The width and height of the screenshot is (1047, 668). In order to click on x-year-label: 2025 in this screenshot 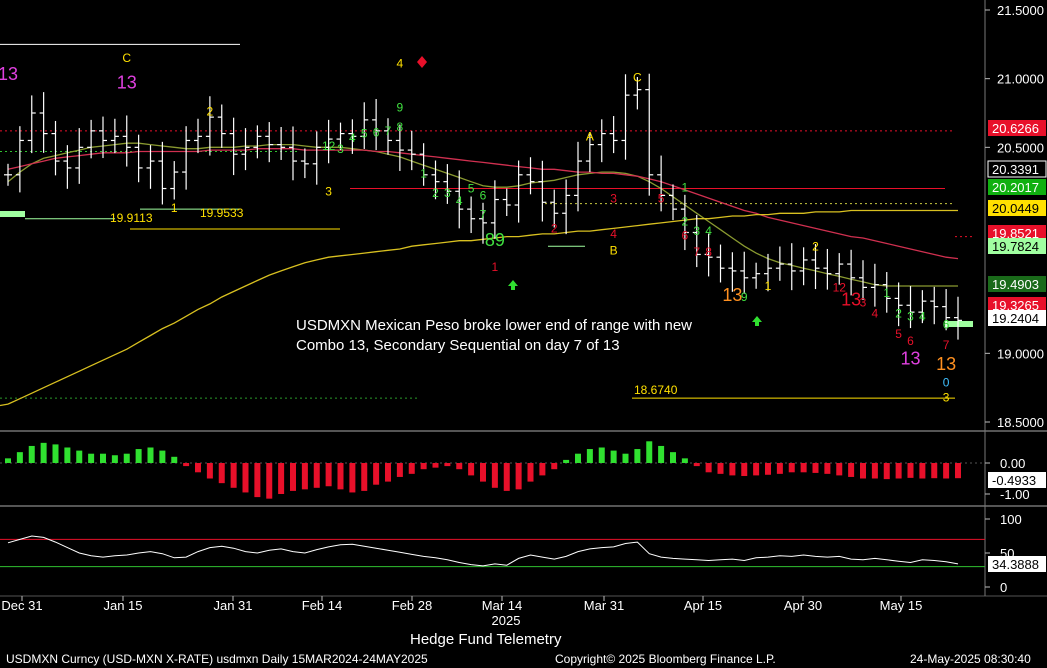, I will do `click(506, 620)`.